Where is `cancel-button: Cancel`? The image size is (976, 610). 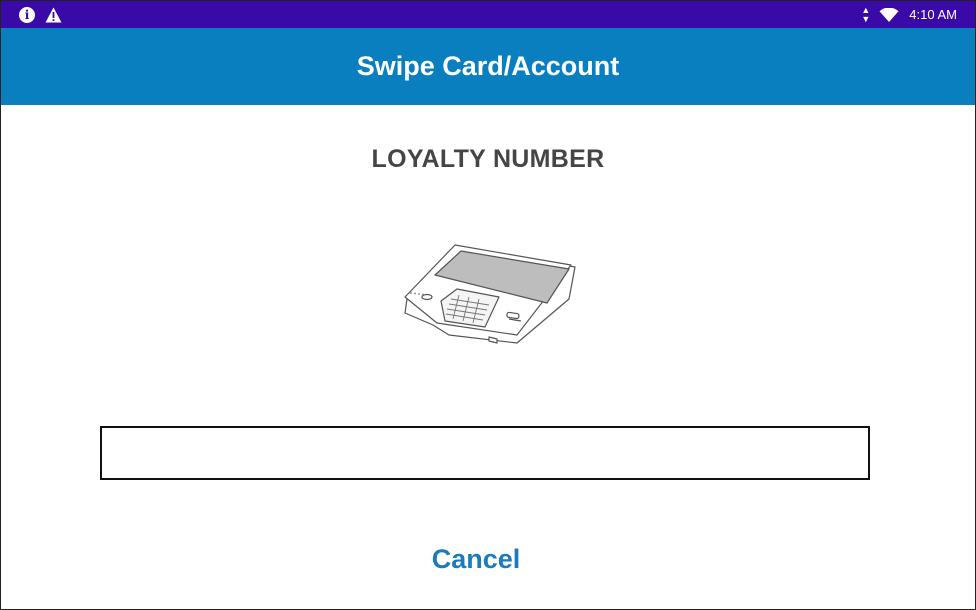
cancel-button: Cancel is located at coordinates (476, 559).